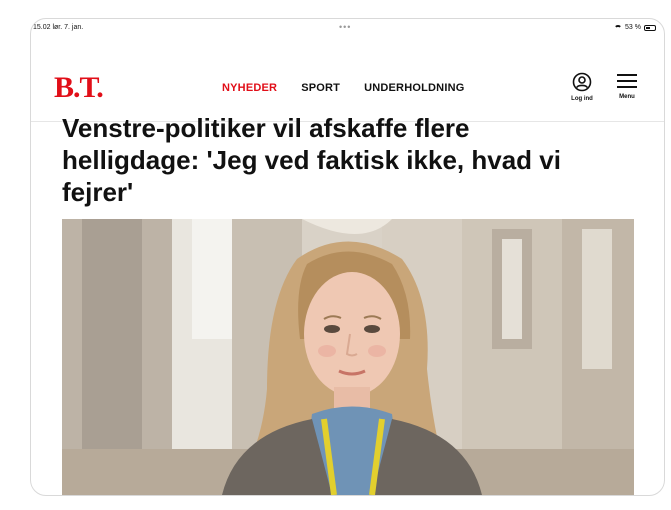  I want to click on nav-item-sport: SPORT, so click(320, 88).